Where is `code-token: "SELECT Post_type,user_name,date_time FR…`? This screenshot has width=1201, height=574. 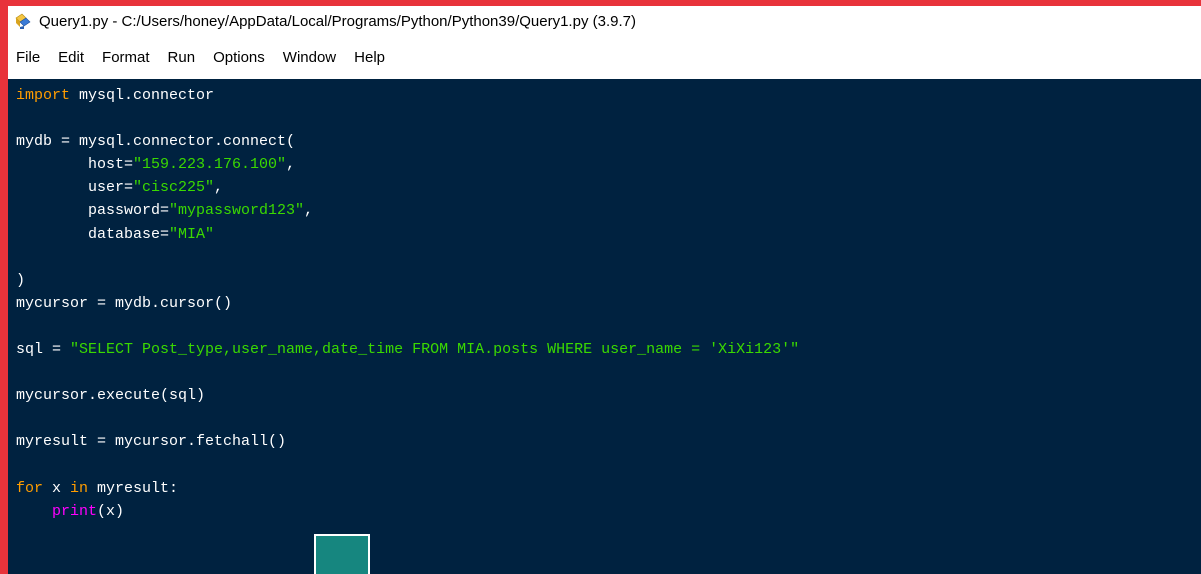 code-token: "SELECT Post_type,user_name,date_time FR… is located at coordinates (435, 350).